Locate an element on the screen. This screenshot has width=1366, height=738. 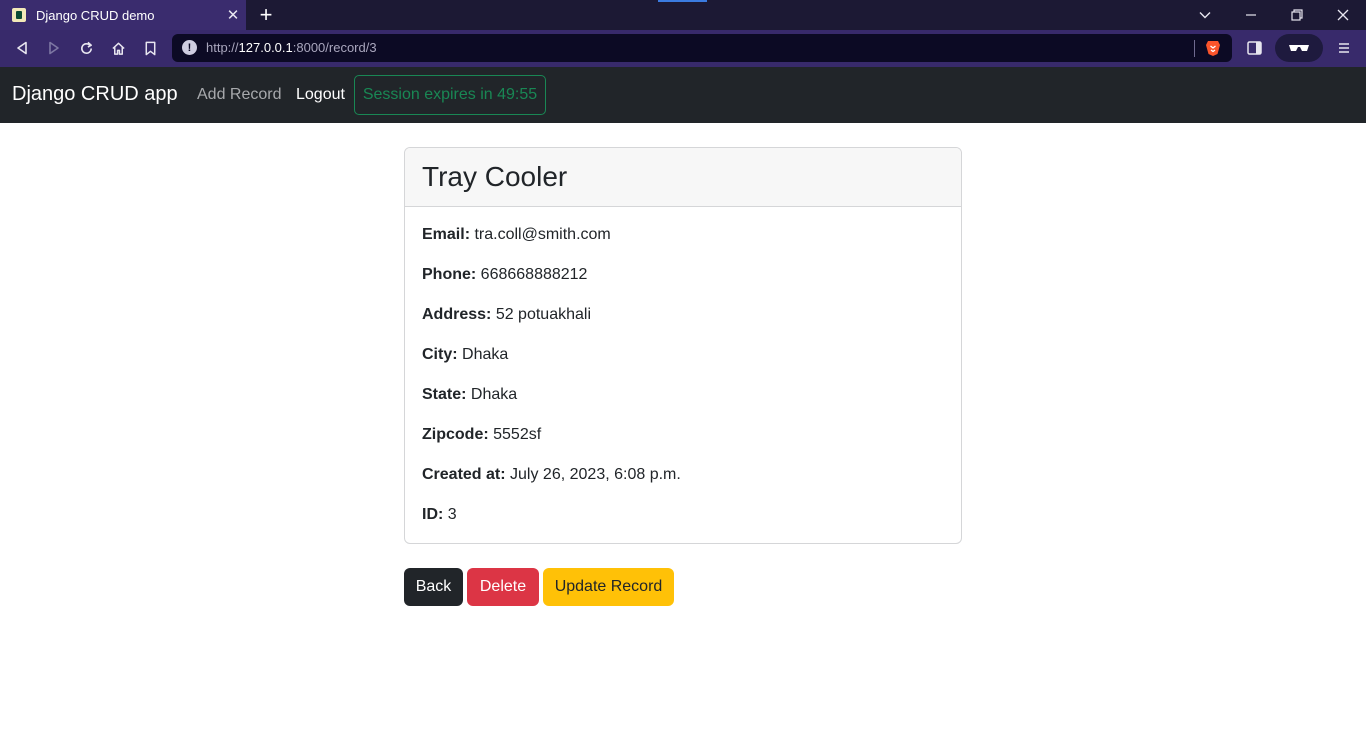
home-icon is located at coordinates (118, 48).